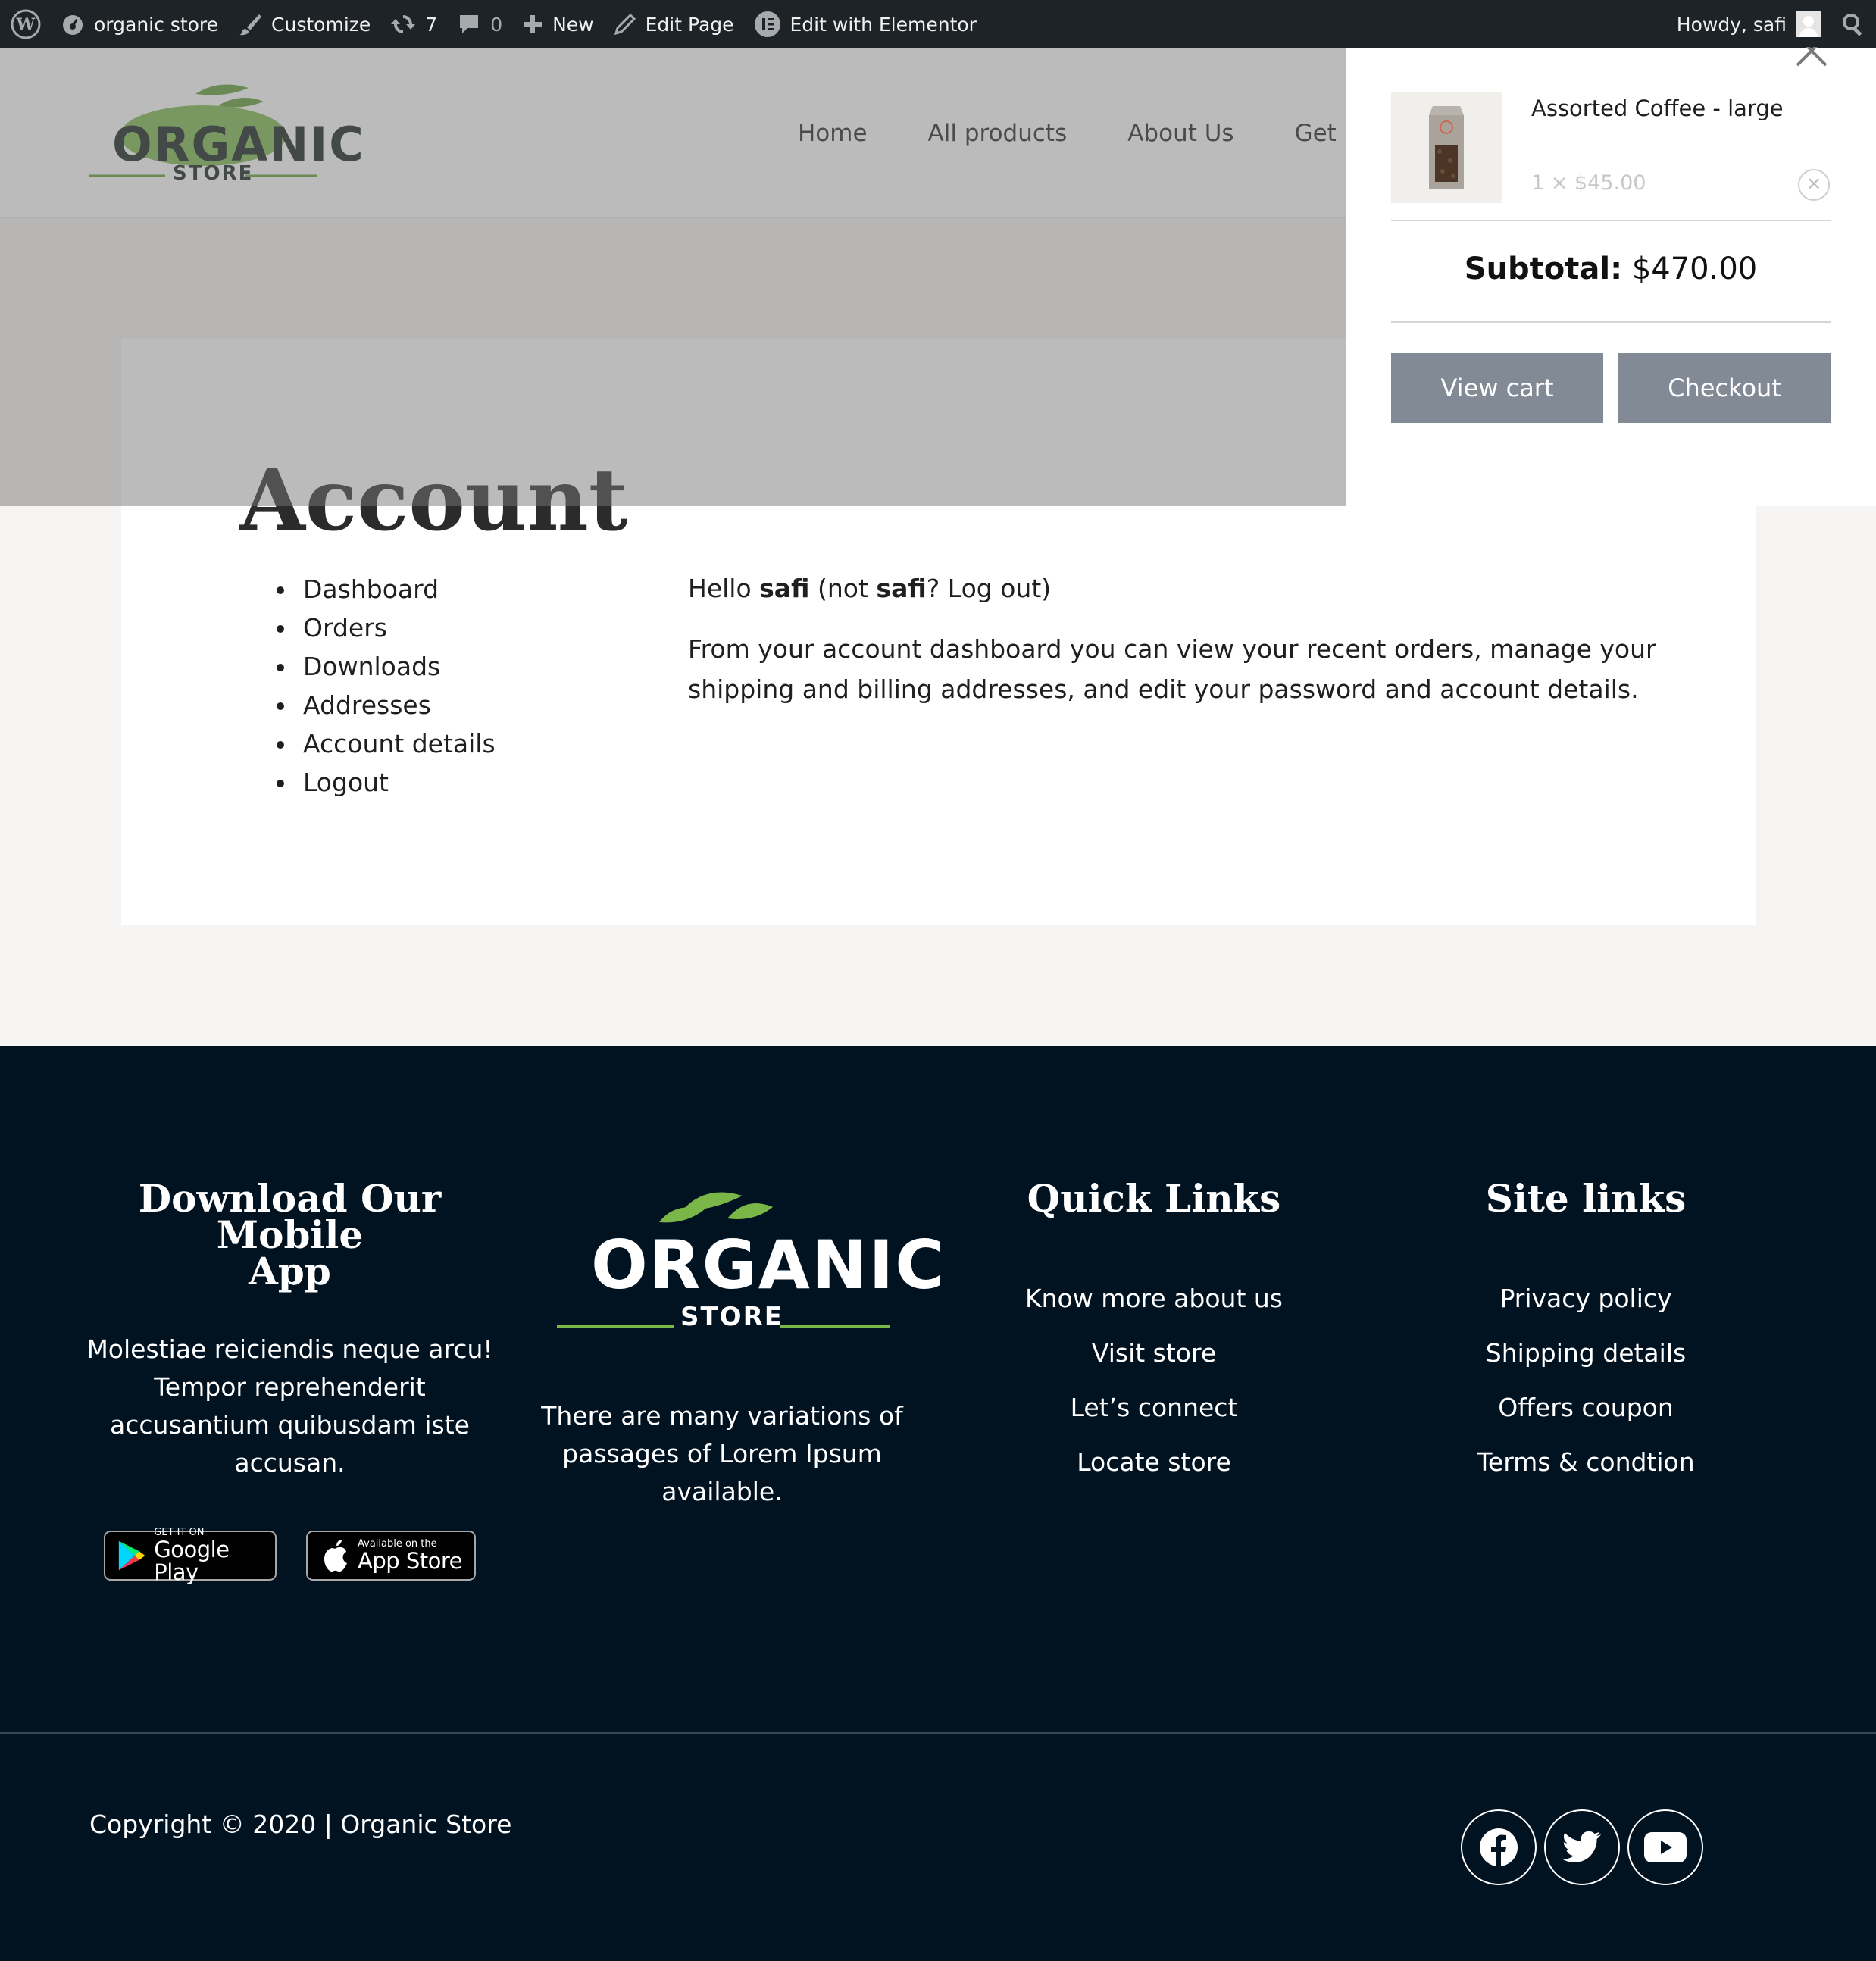 Image resolution: width=1876 pixels, height=1961 pixels. I want to click on product-thumbnail, so click(1446, 147).